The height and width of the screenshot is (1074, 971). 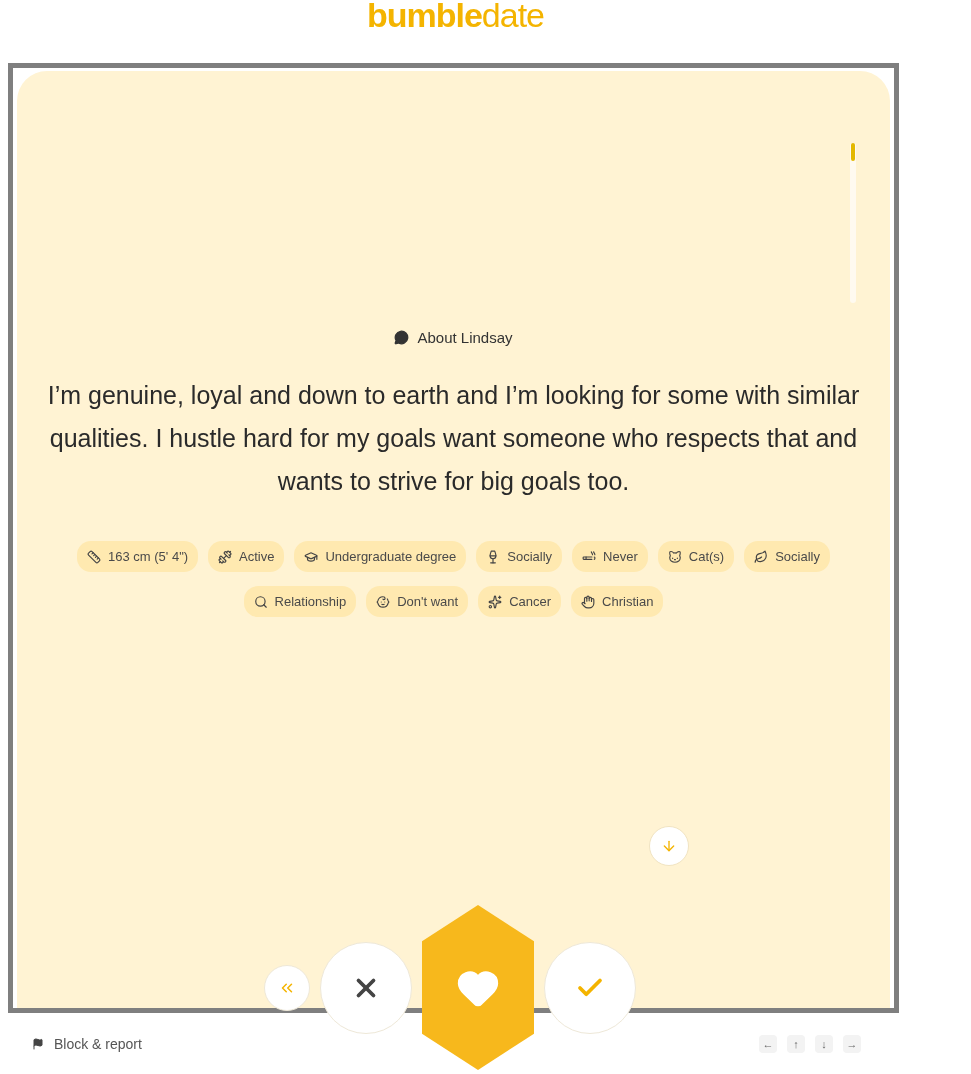 What do you see at coordinates (824, 1043) in the screenshot?
I see `key-hint: ↓` at bounding box center [824, 1043].